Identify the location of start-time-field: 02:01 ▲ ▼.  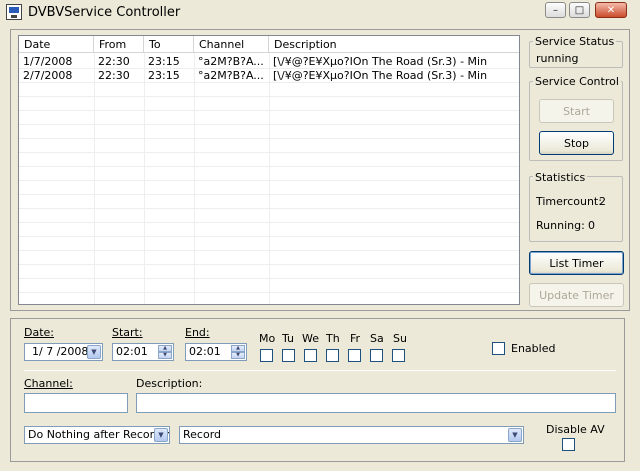
(143, 352).